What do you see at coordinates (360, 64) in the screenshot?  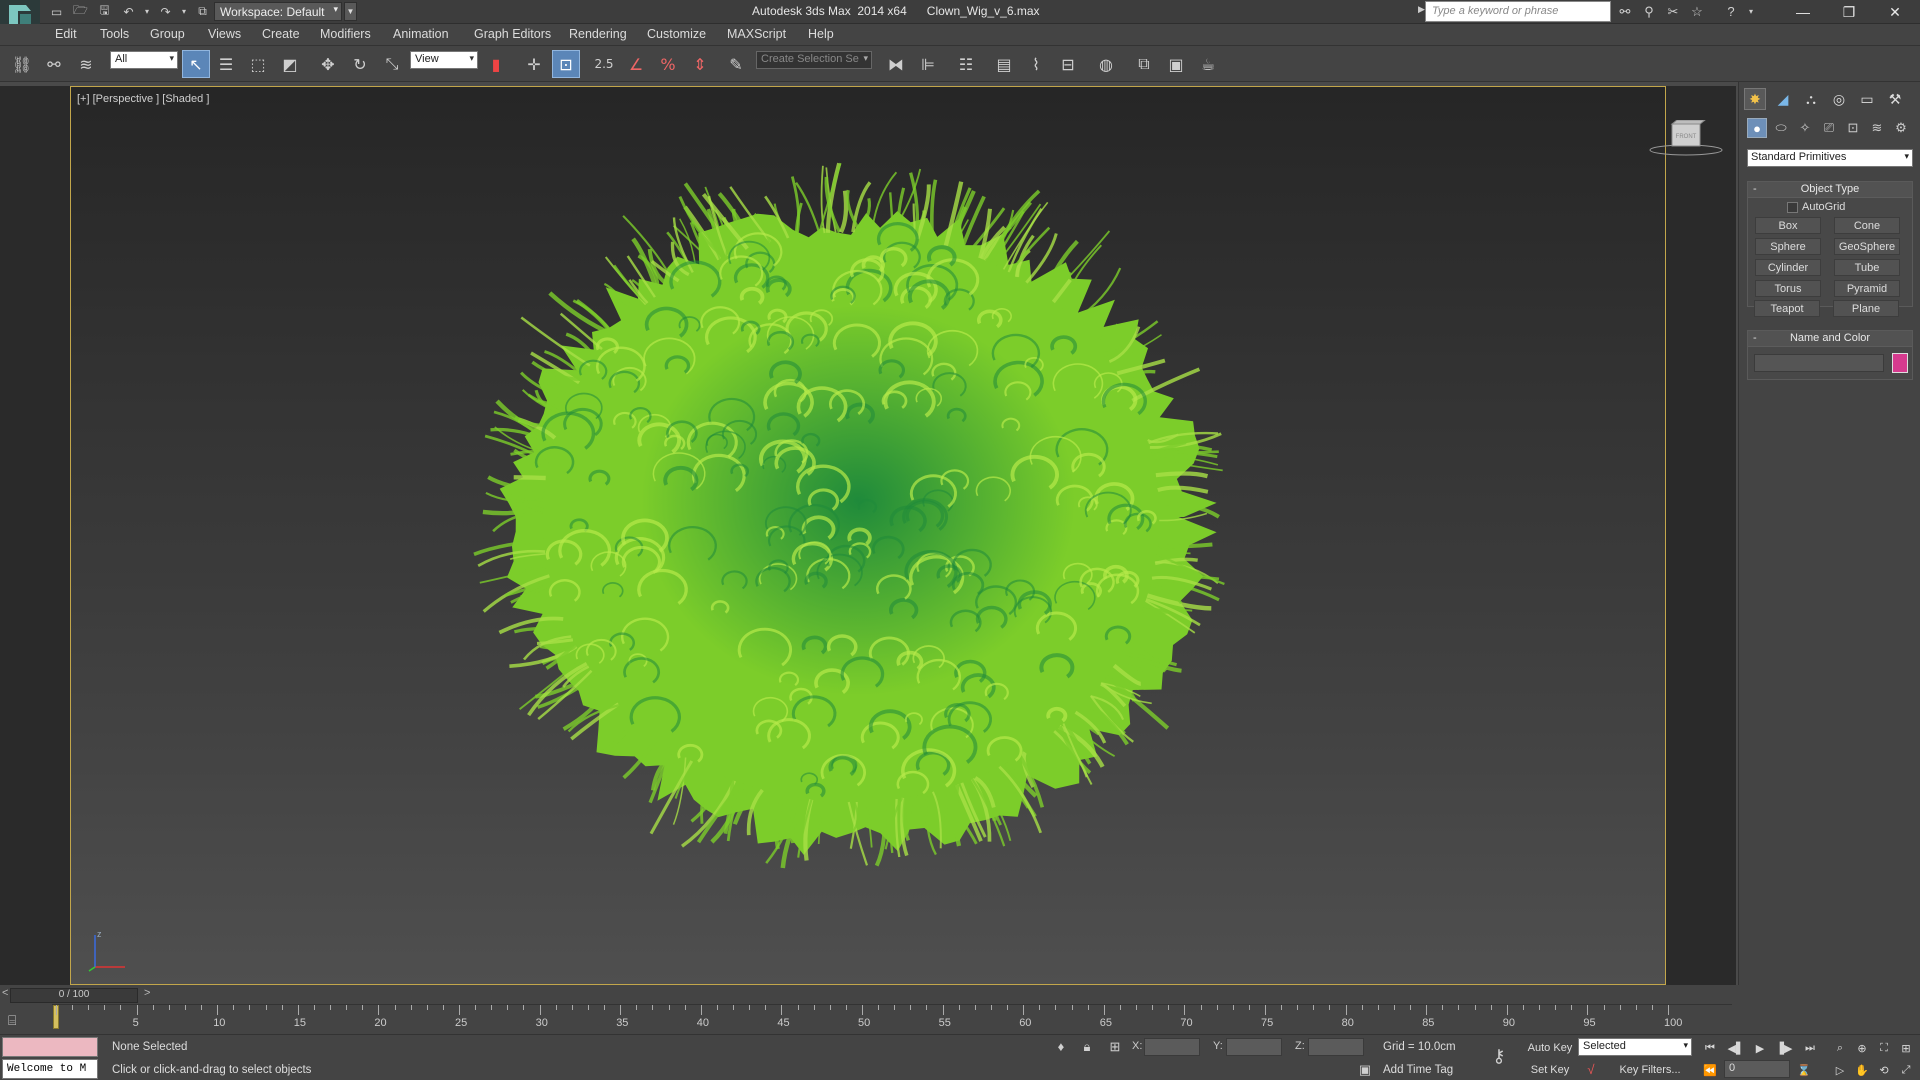 I see `rotate-icon: ↻` at bounding box center [360, 64].